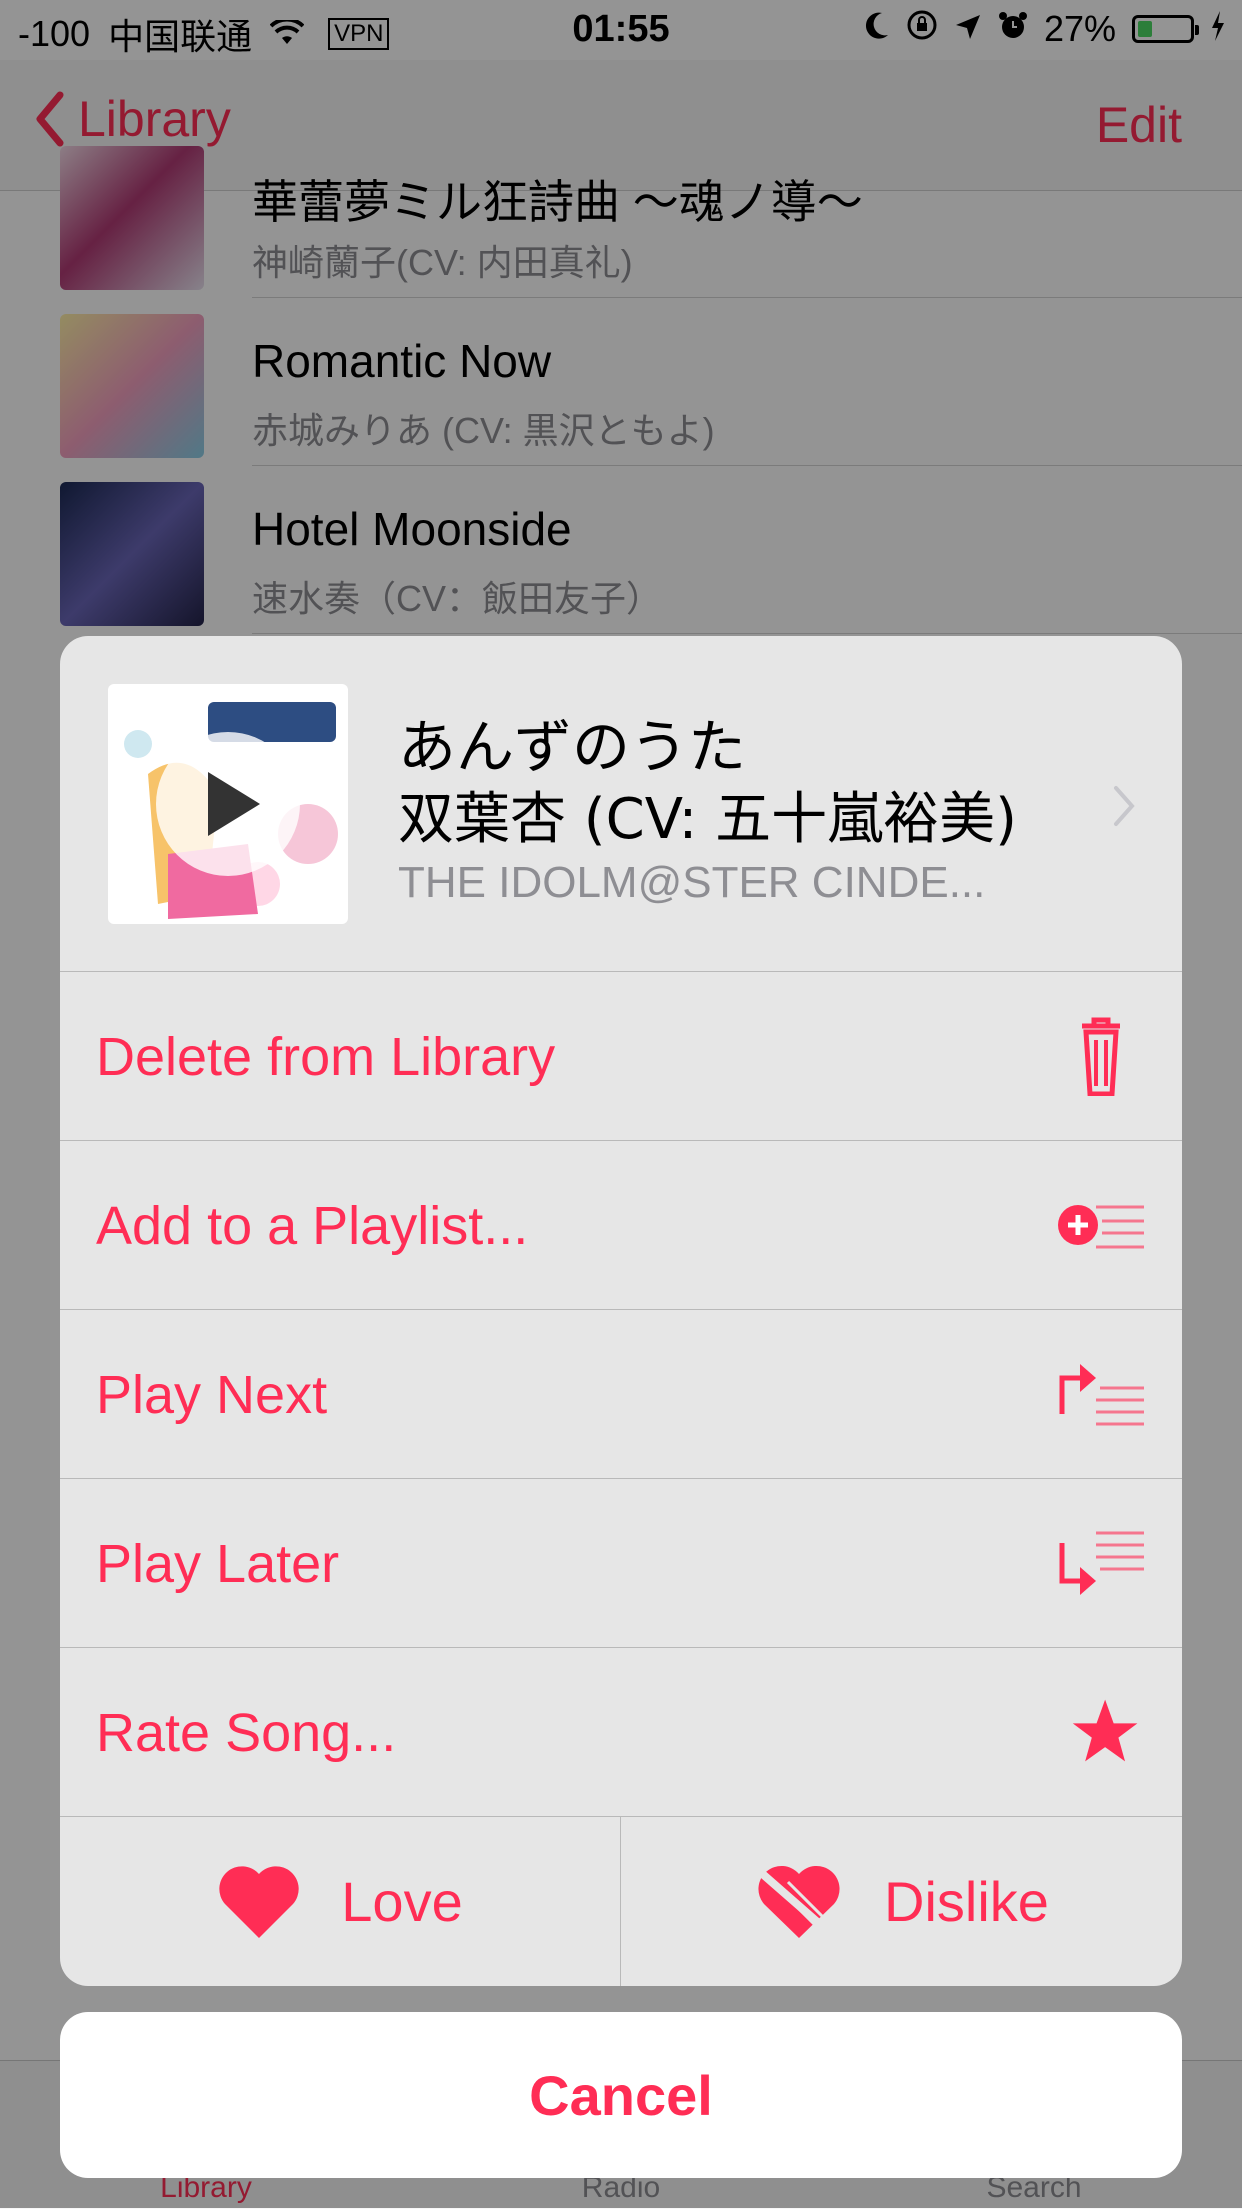 The height and width of the screenshot is (2209, 1242). Describe the element at coordinates (402, 1901) in the screenshot. I see `love-label: Love` at that location.